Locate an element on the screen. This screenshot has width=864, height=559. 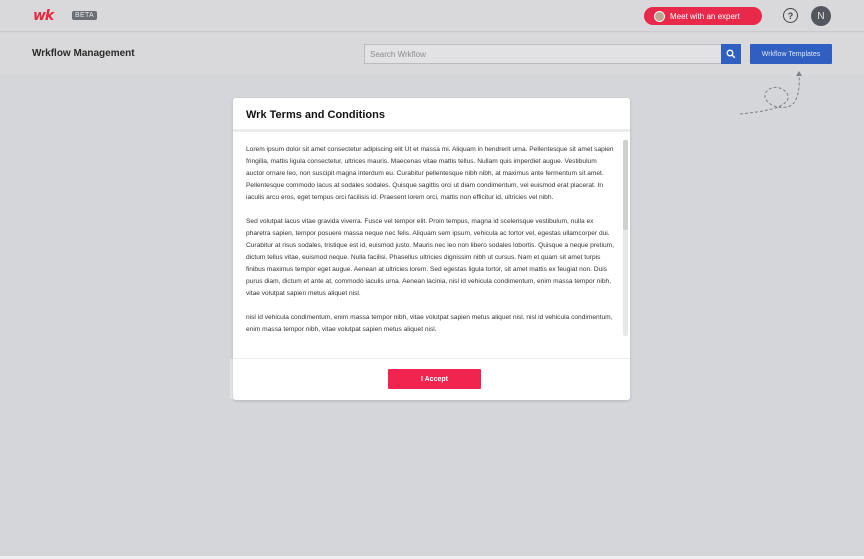
page-title: Wrkflow Management is located at coordinates (83, 53).